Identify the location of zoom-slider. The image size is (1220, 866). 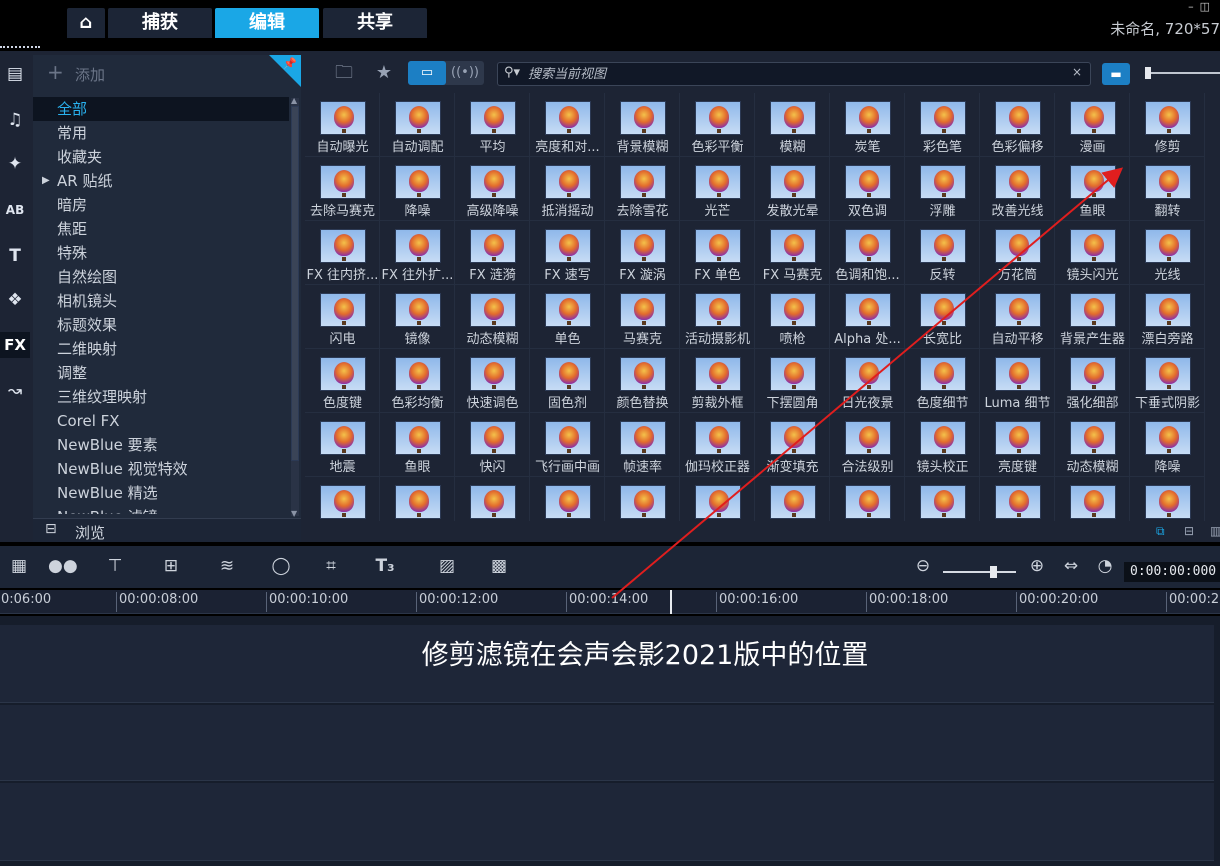
(979, 572).